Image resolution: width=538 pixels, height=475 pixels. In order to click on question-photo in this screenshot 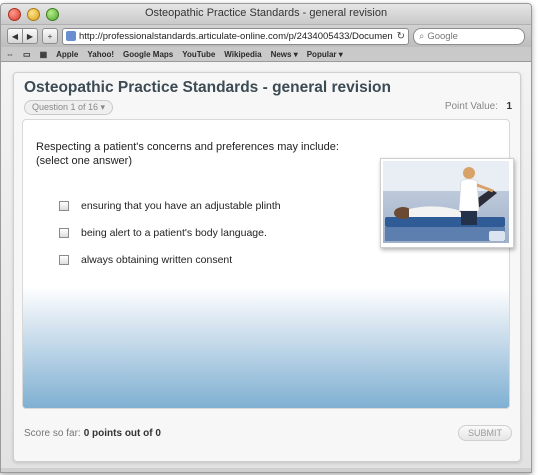, I will do `click(447, 203)`.